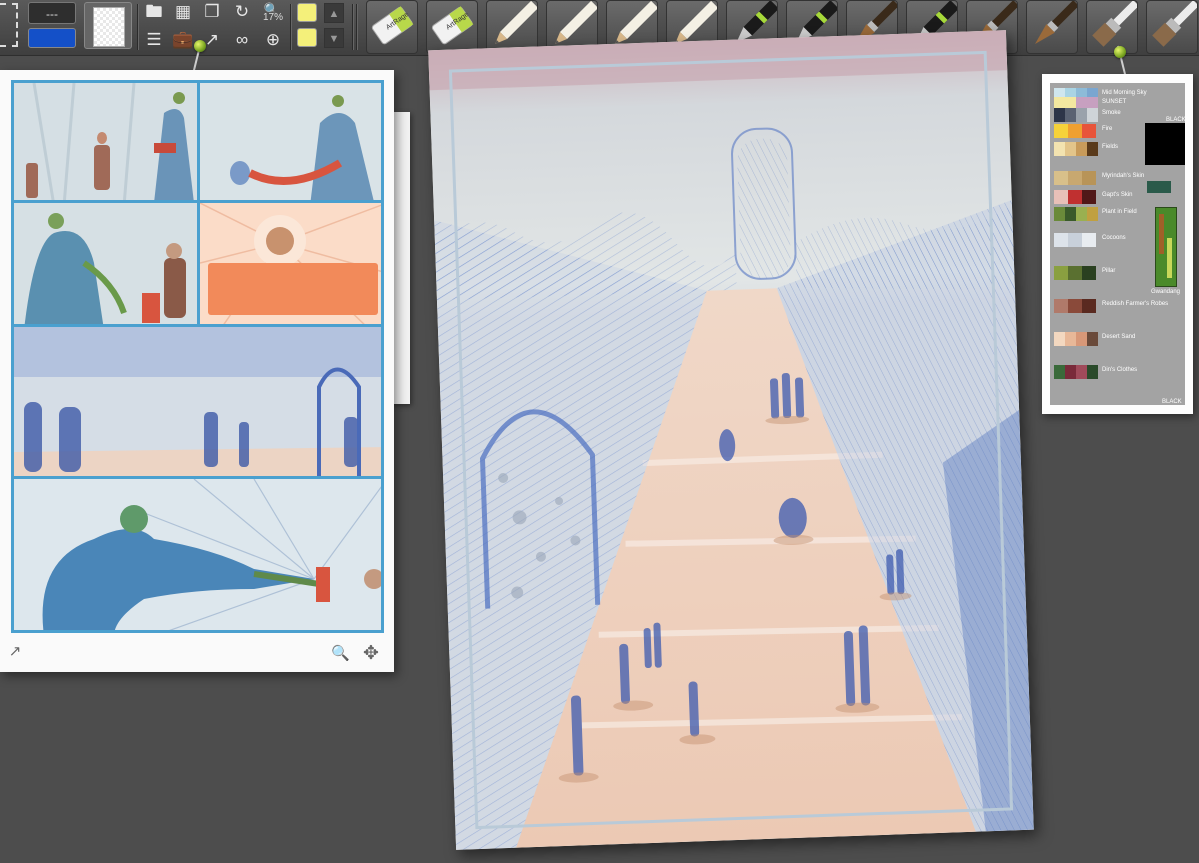  I want to click on settings-sliders-icon: ☰, so click(154, 40).